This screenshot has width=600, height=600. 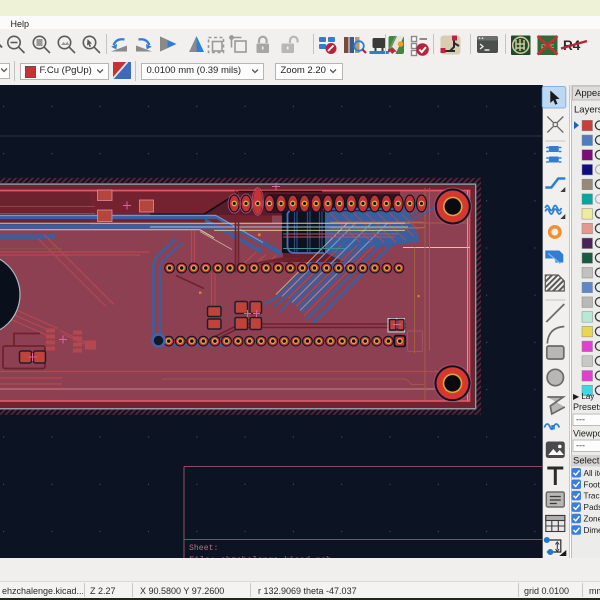 I want to click on svg-text: Track, so click(x=591, y=495).